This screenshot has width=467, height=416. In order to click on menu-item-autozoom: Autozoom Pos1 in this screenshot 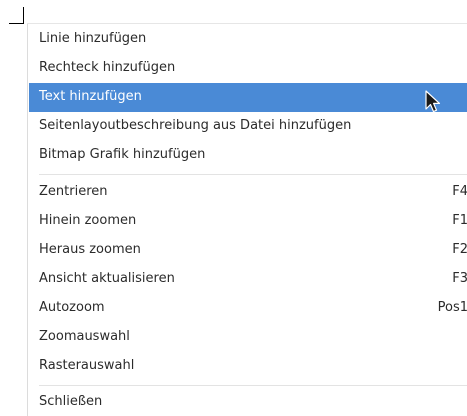, I will do `click(248, 308)`.